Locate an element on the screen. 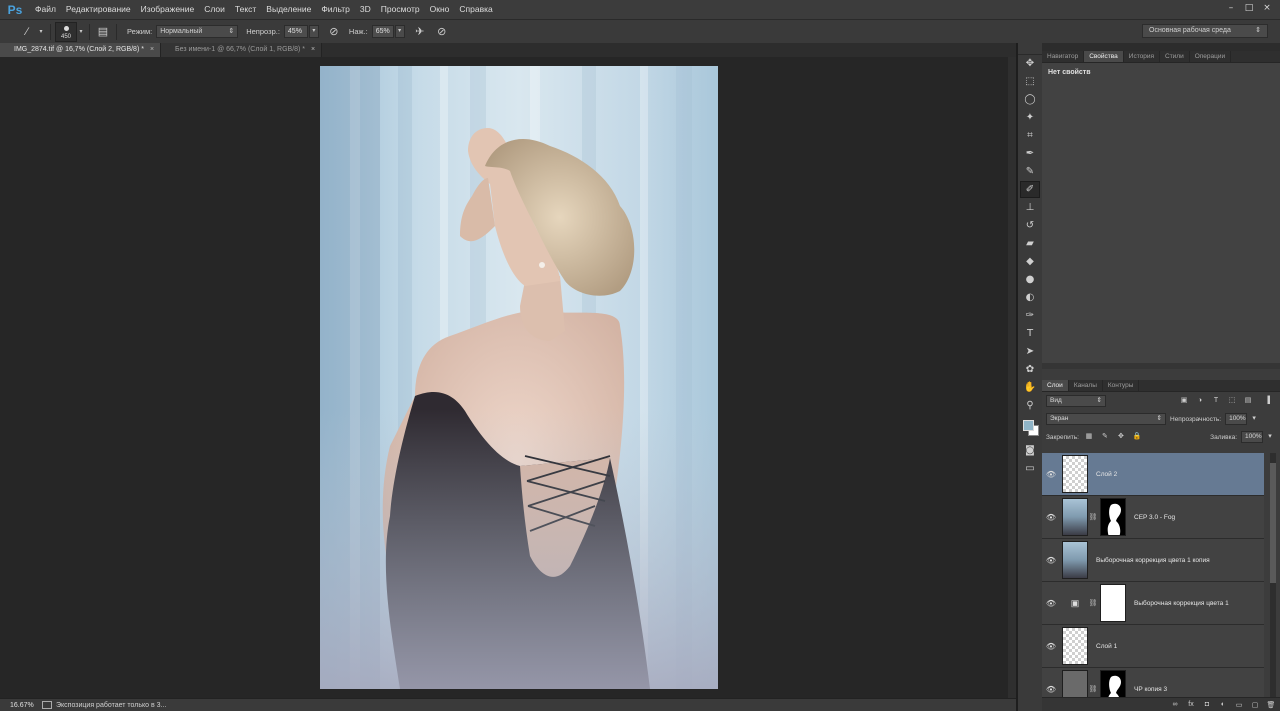 This screenshot has height=711, width=1280. crop-tool-icon: ⌗ is located at coordinates (1030, 135).